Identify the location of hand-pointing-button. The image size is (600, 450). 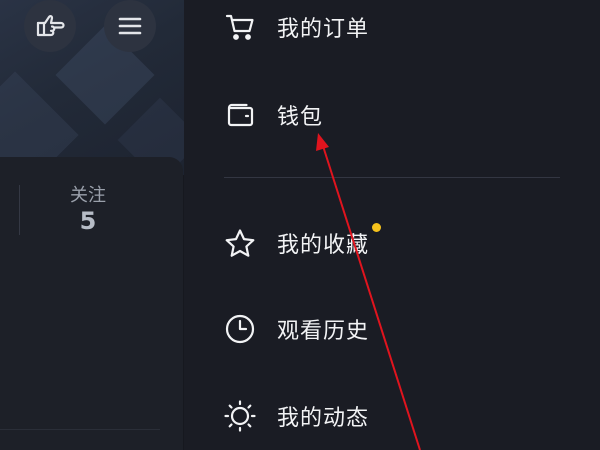
(50, 26).